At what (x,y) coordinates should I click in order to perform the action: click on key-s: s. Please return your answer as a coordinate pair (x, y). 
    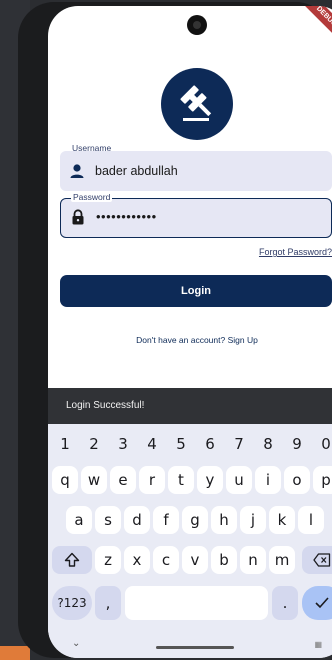
    Looking at the image, I should click on (108, 520).